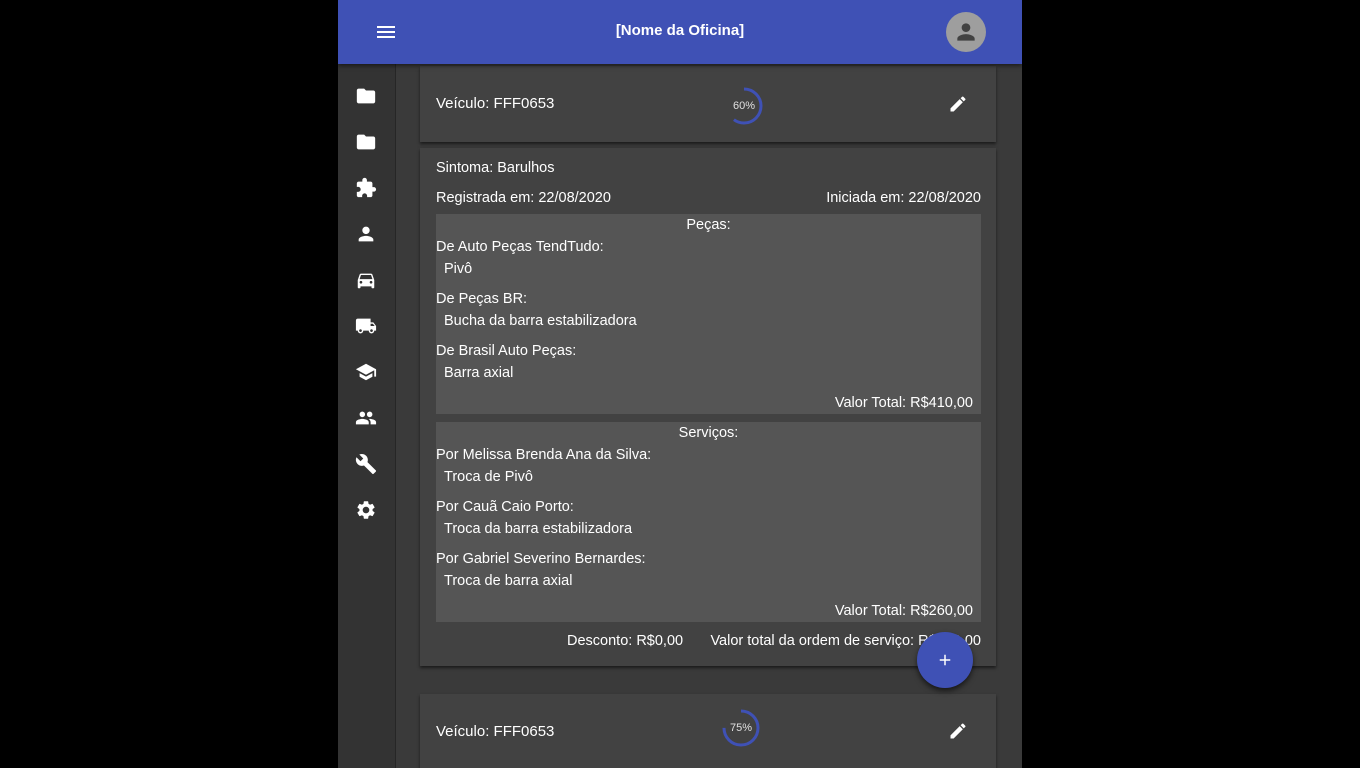 The width and height of the screenshot is (1360, 768). What do you see at coordinates (903, 403) in the screenshot?
I see `parts-total: Valor Total: R$410,00` at bounding box center [903, 403].